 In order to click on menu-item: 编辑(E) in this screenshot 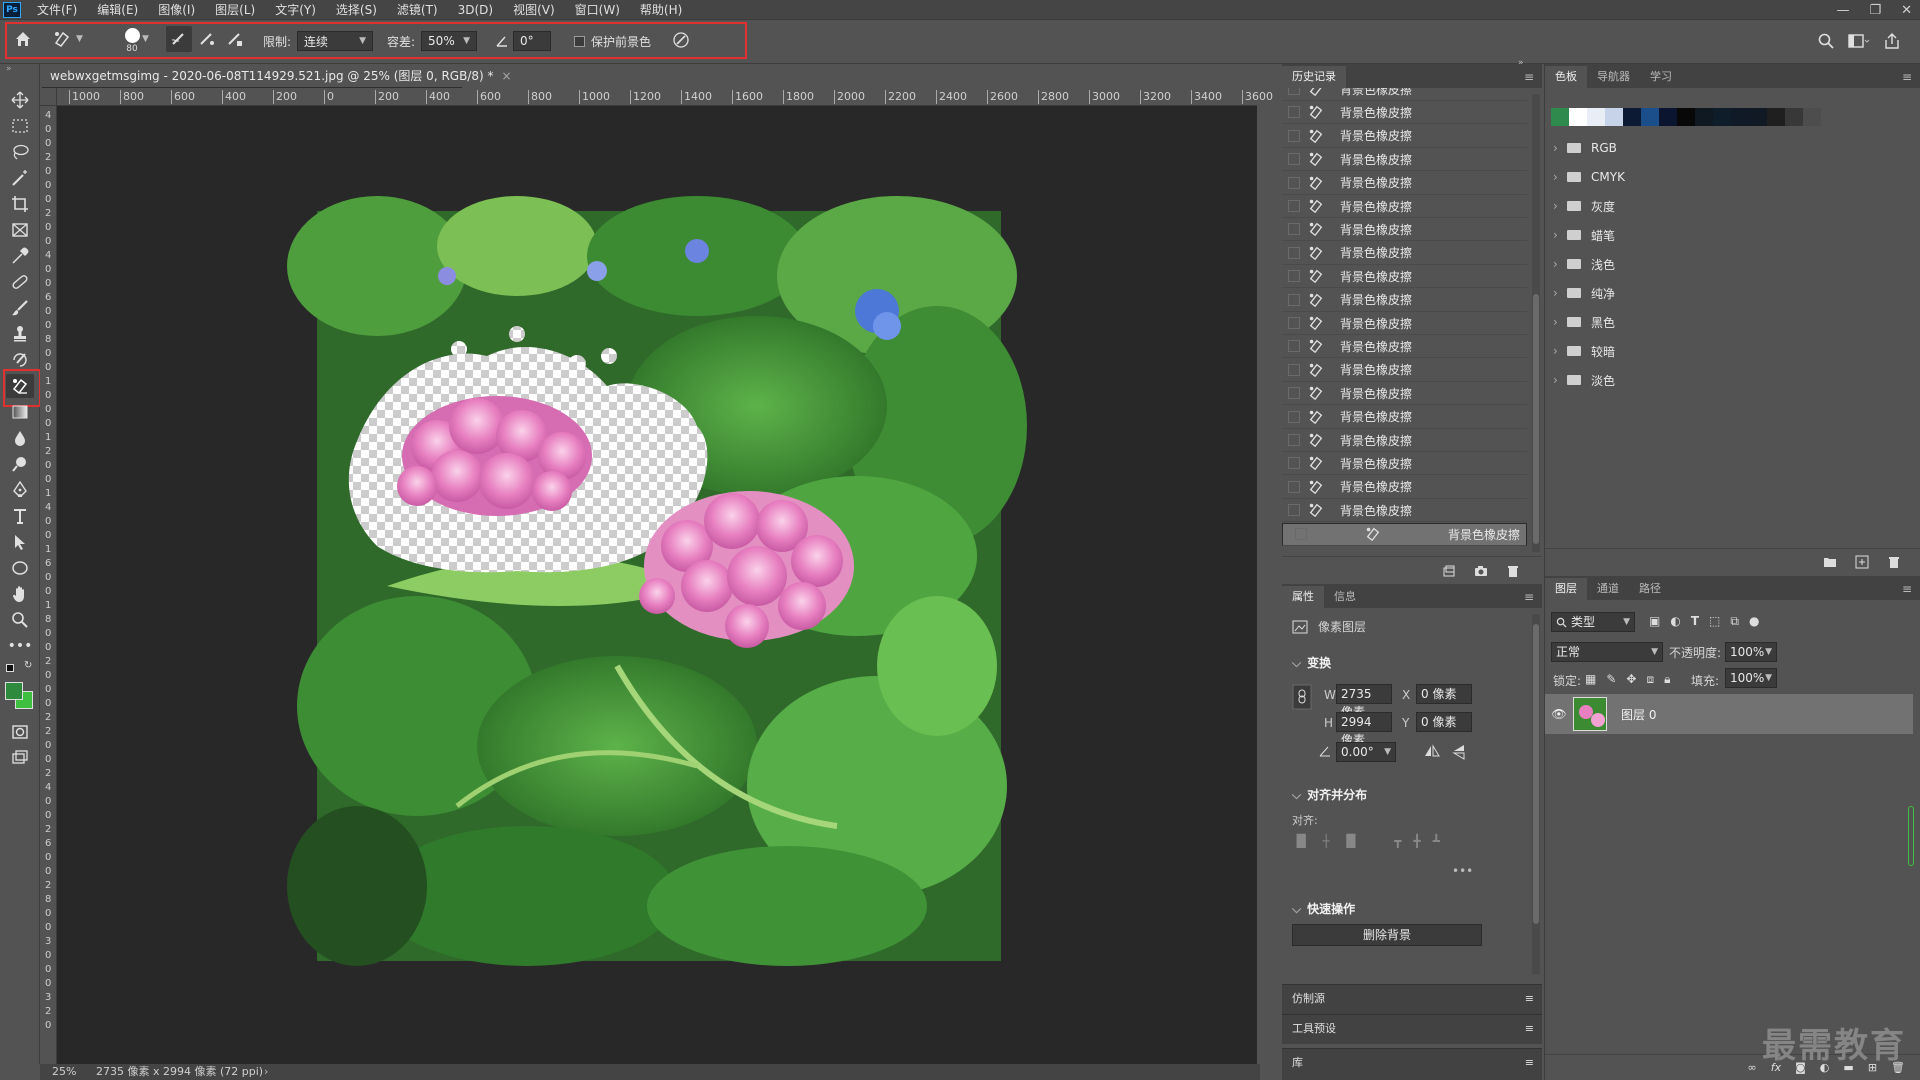, I will do `click(117, 10)`.